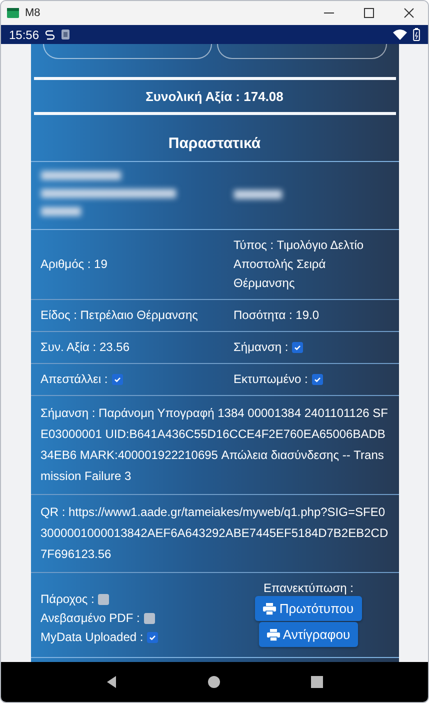 This screenshot has height=703, width=429. What do you see at coordinates (416, 34) in the screenshot?
I see `battery-icon` at bounding box center [416, 34].